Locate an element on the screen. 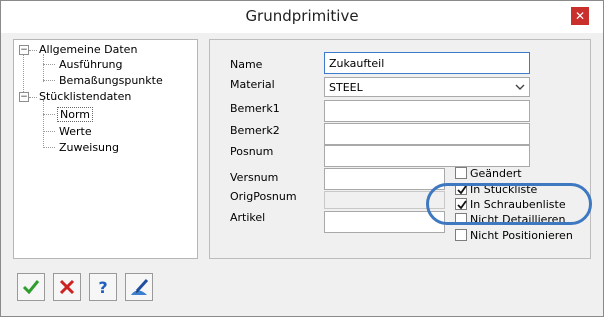 The height and width of the screenshot is (317, 604). name-label: Name is located at coordinates (246, 64).